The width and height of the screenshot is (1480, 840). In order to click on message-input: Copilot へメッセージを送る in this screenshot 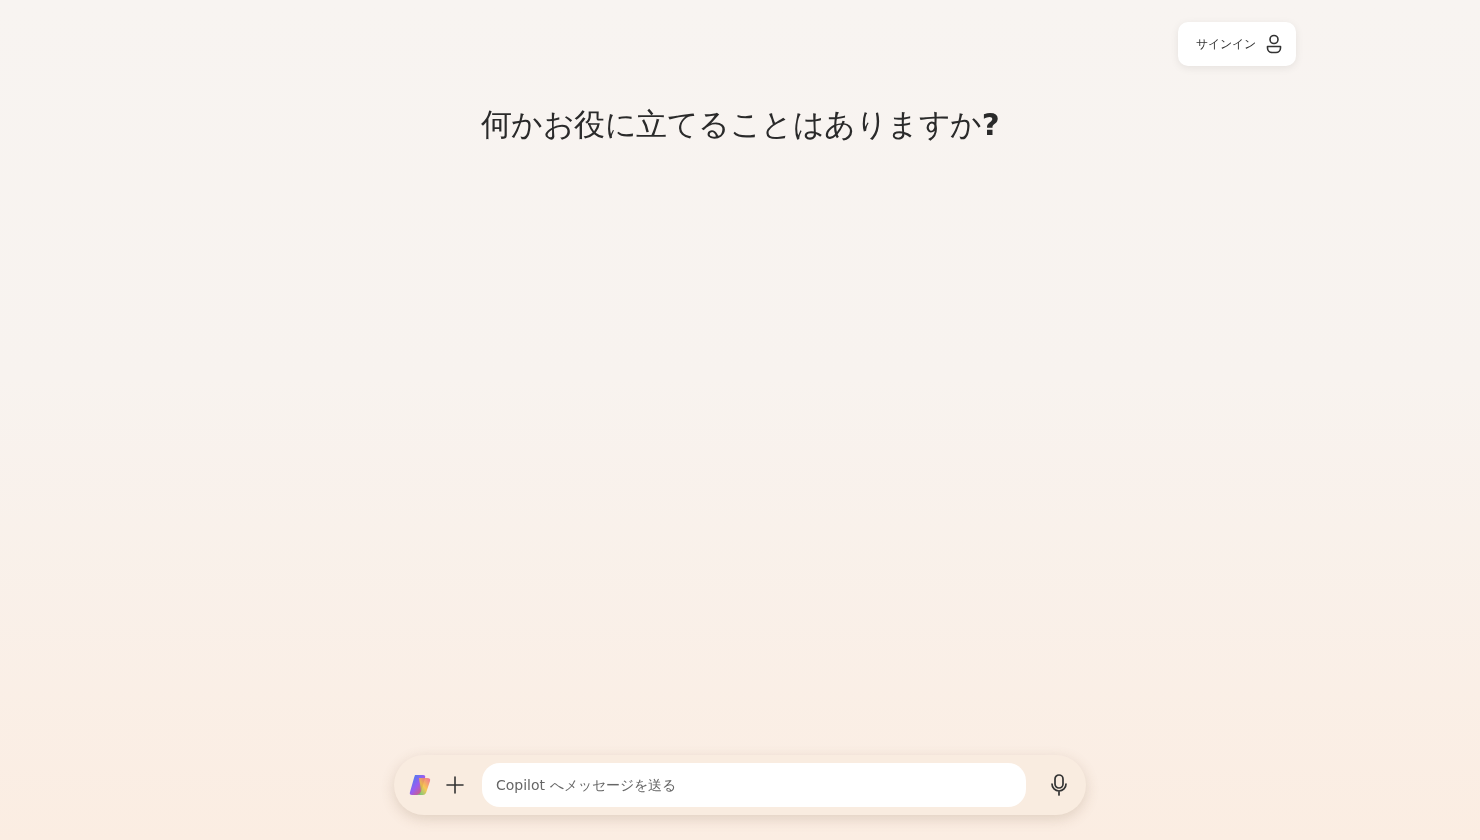, I will do `click(754, 785)`.